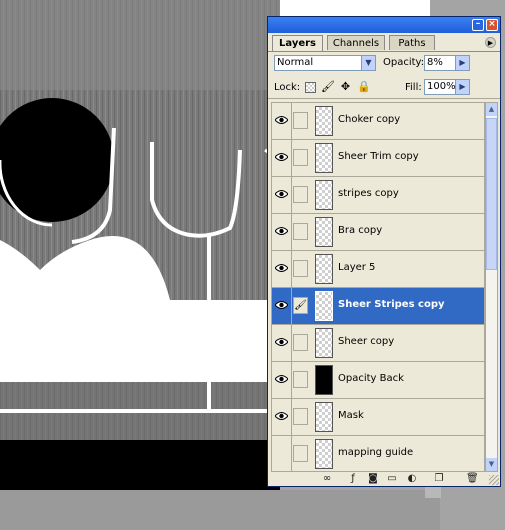  What do you see at coordinates (384, 98) in the screenshot?
I see `controls-divider` at bounding box center [384, 98].